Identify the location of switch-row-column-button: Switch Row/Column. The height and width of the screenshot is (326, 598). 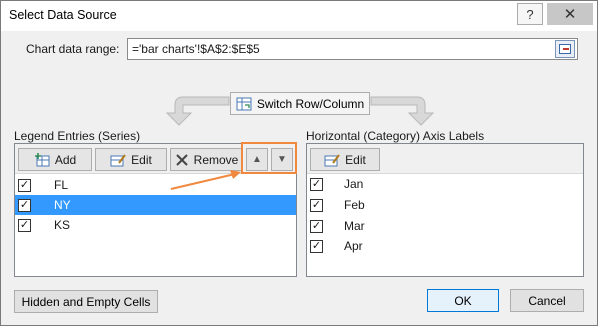
(300, 103).